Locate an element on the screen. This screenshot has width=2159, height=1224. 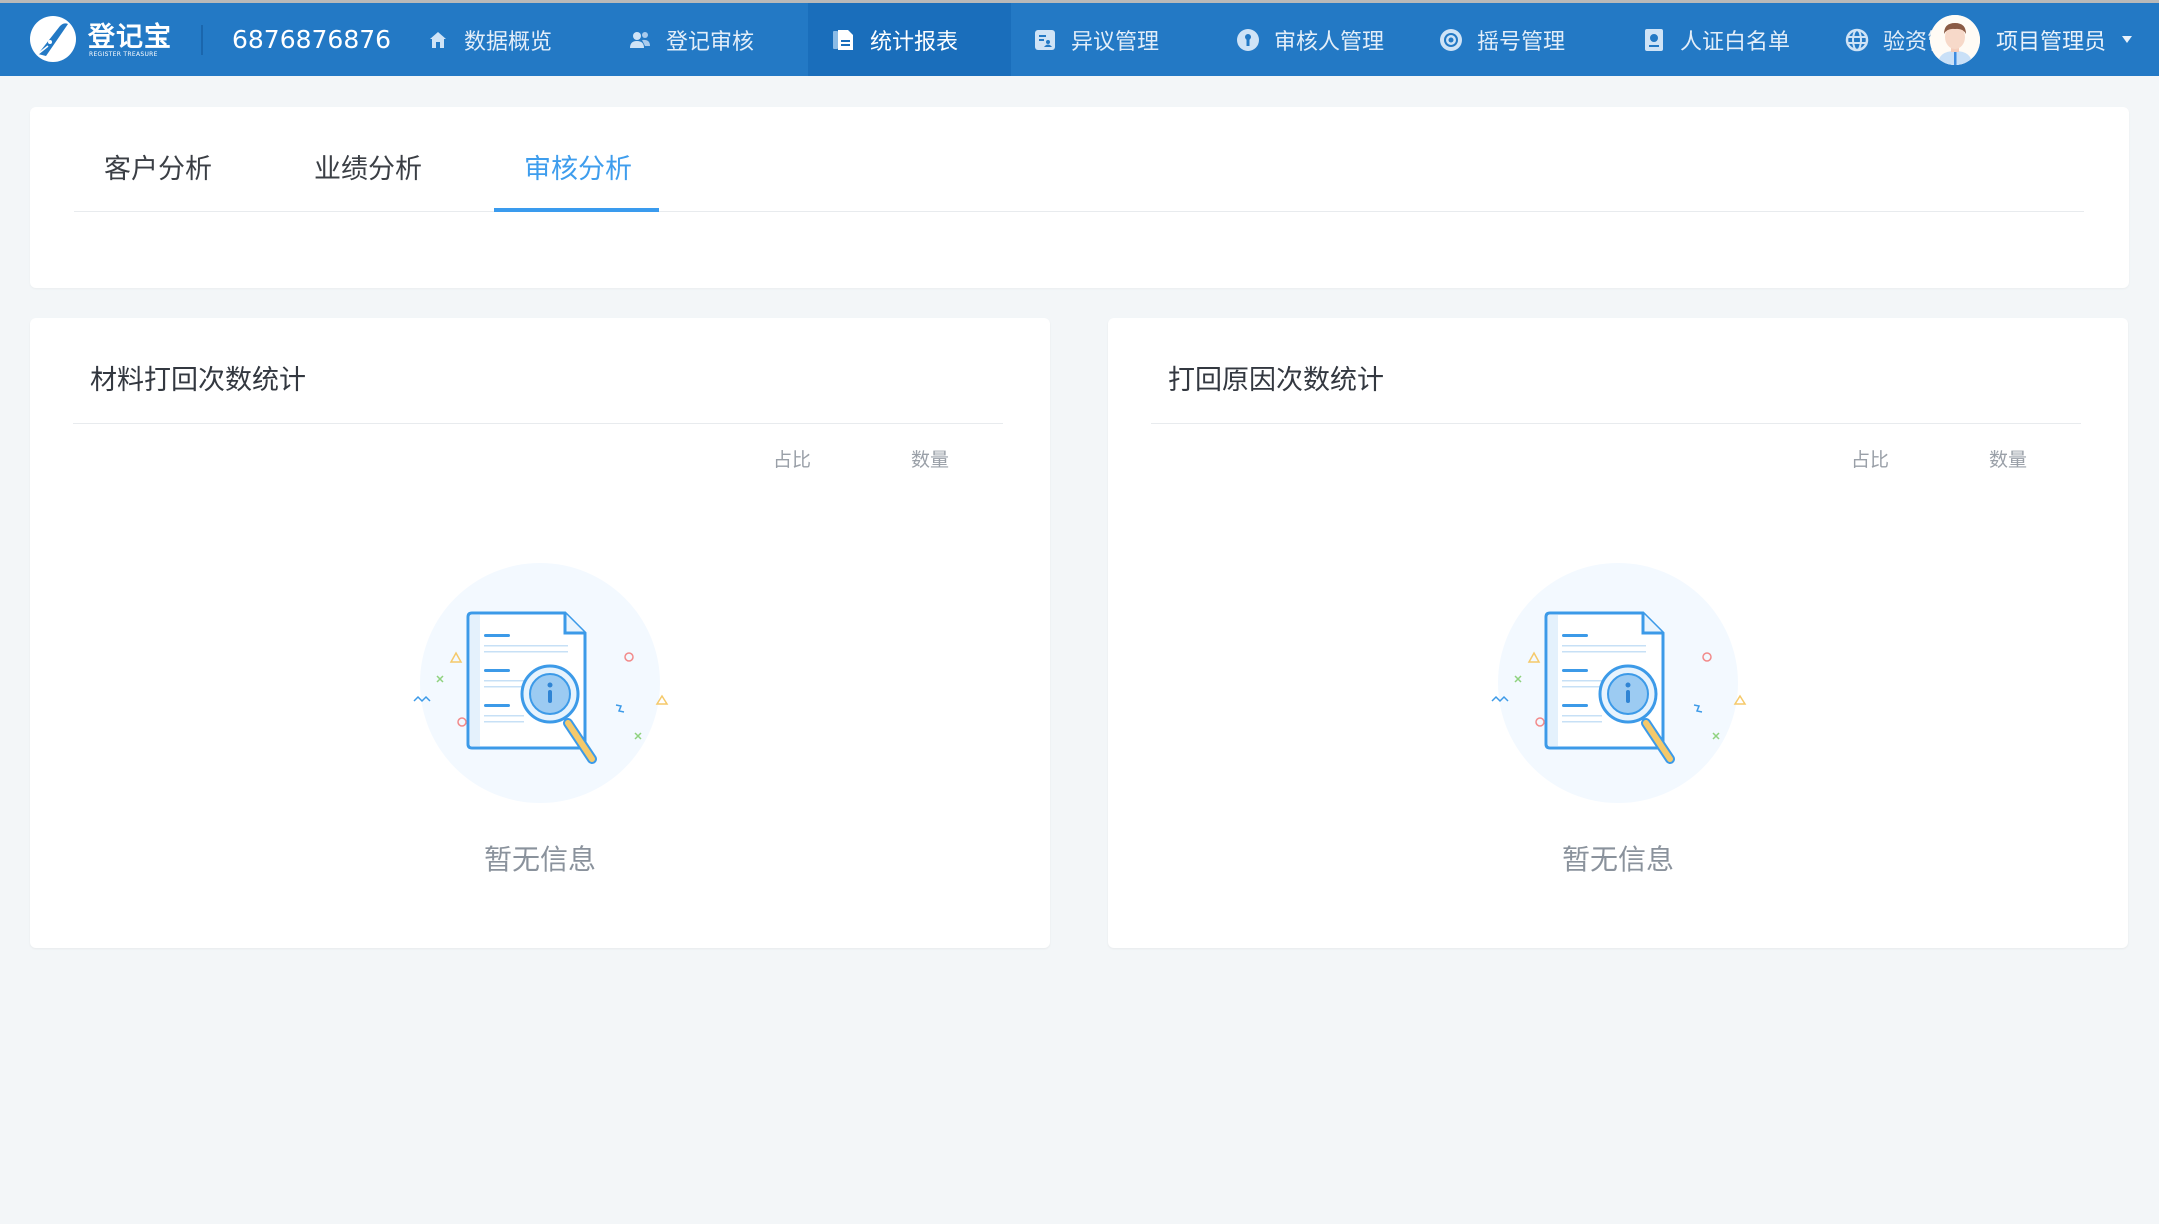
nav-item-label: 异议管理 is located at coordinates (1115, 42).